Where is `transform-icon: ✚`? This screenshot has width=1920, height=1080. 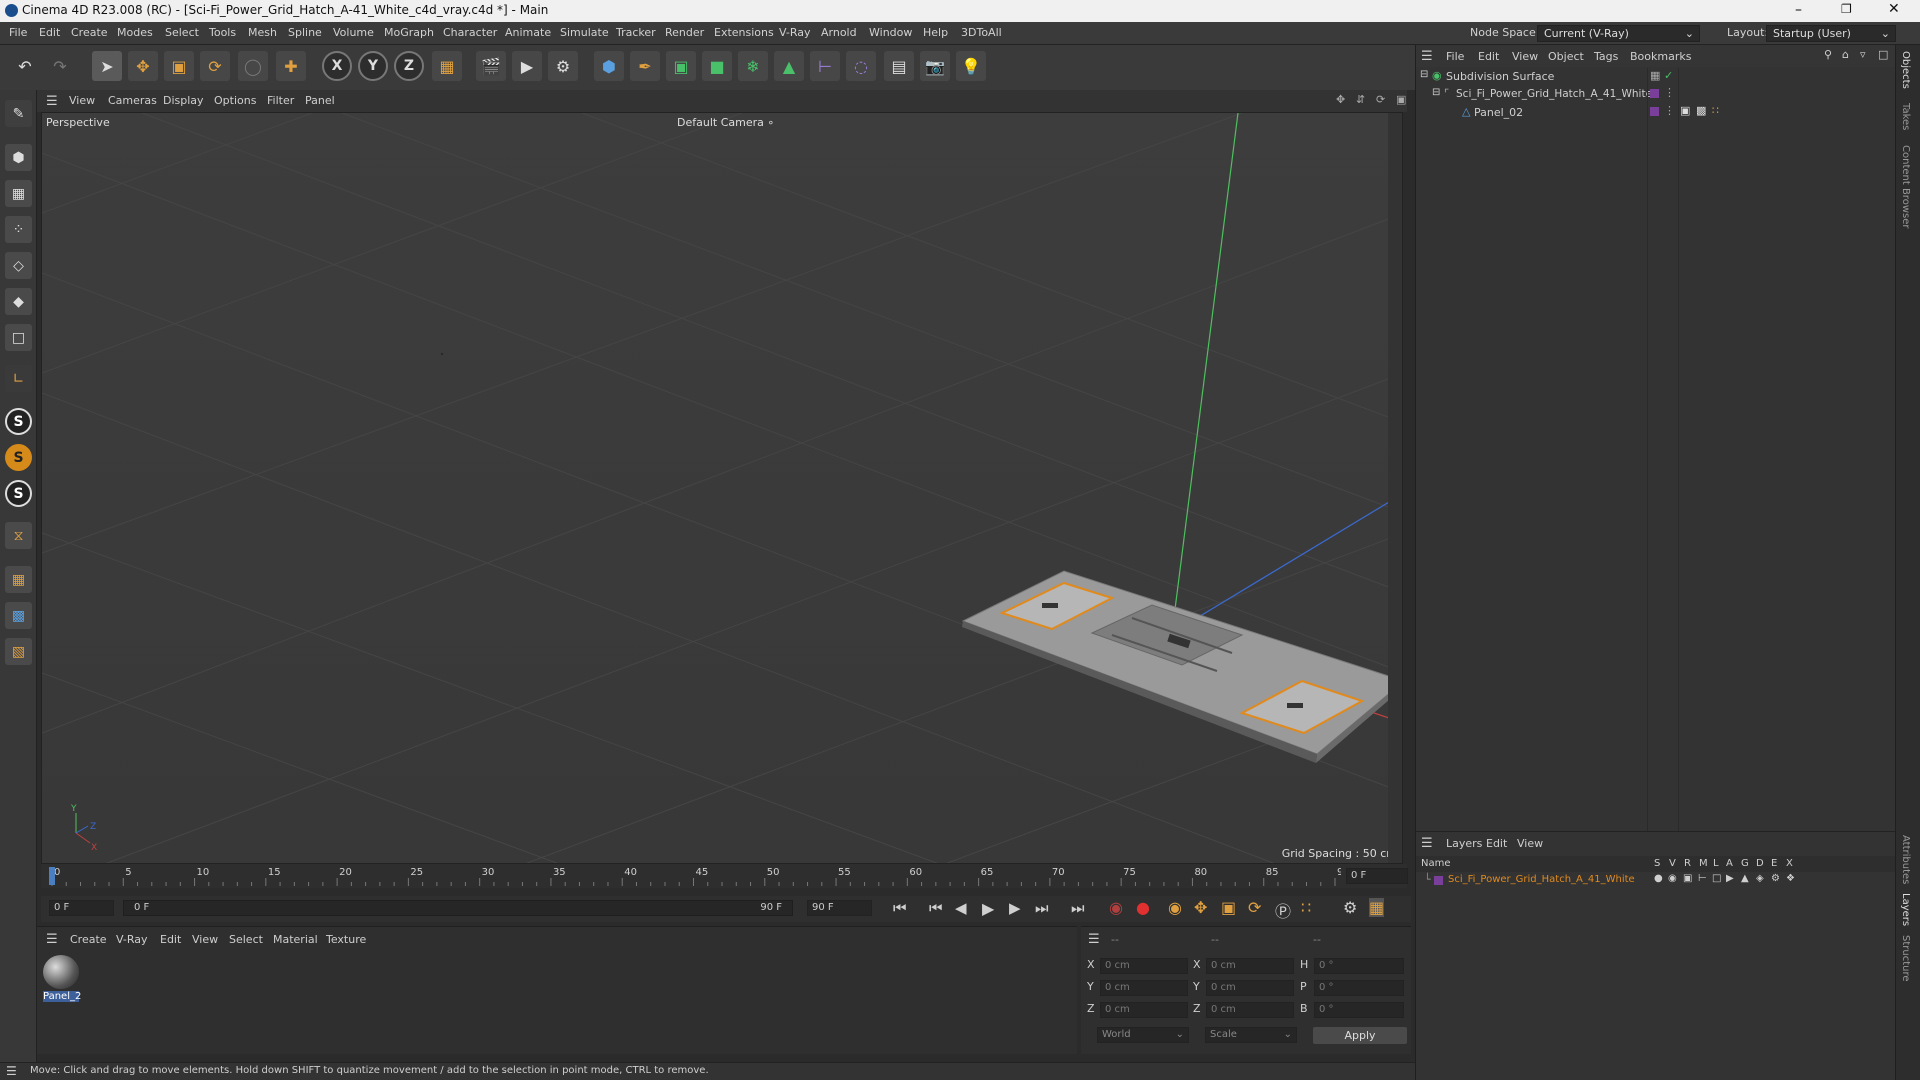 transform-icon: ✚ is located at coordinates (291, 66).